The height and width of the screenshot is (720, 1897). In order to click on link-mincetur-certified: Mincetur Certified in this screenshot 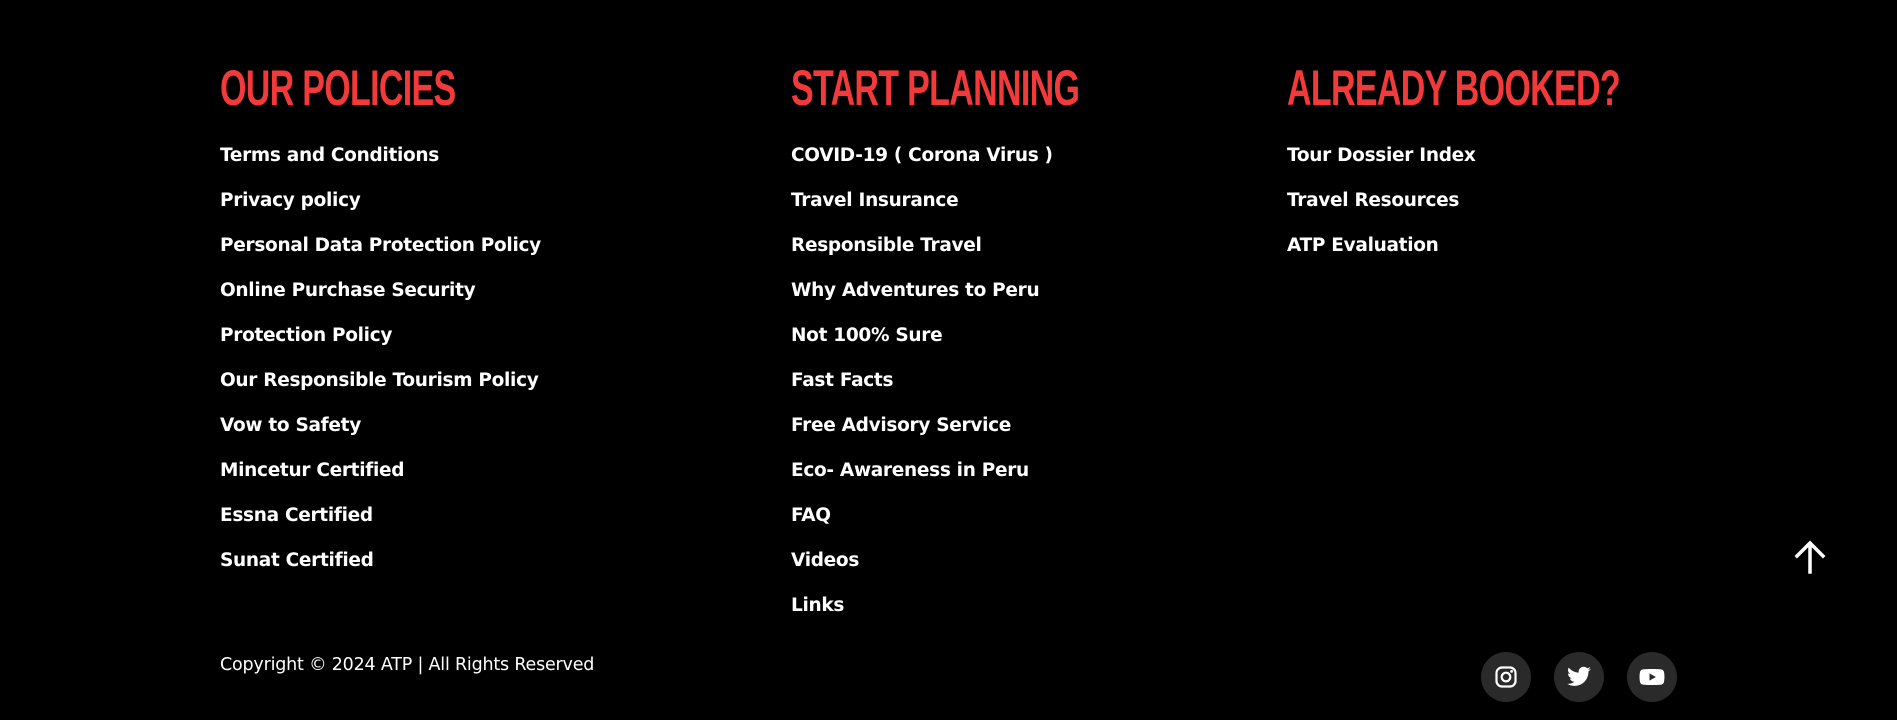, I will do `click(312, 470)`.